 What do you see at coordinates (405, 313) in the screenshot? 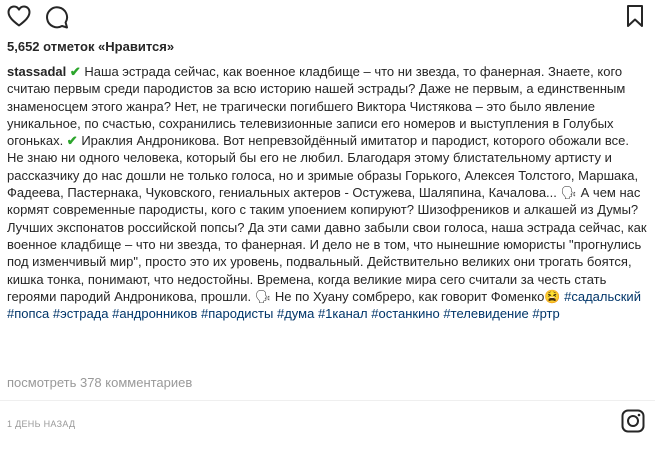
I see `hashtag-link: #останкино` at bounding box center [405, 313].